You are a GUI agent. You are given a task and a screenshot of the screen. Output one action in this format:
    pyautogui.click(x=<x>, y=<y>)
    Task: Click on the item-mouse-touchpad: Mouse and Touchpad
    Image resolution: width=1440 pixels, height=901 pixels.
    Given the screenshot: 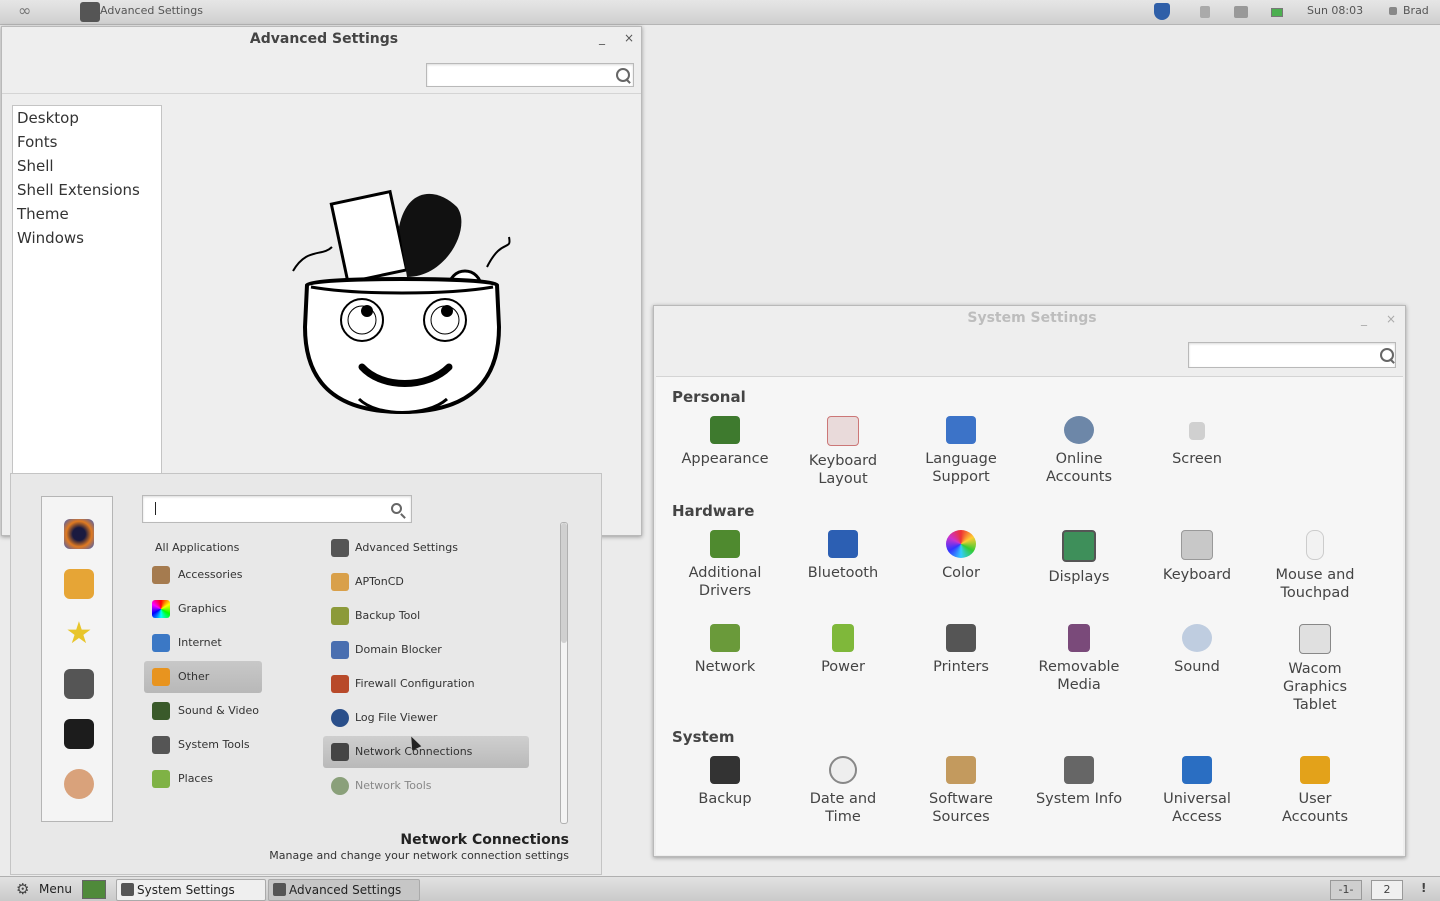 What is the action you would take?
    pyautogui.click(x=1315, y=566)
    